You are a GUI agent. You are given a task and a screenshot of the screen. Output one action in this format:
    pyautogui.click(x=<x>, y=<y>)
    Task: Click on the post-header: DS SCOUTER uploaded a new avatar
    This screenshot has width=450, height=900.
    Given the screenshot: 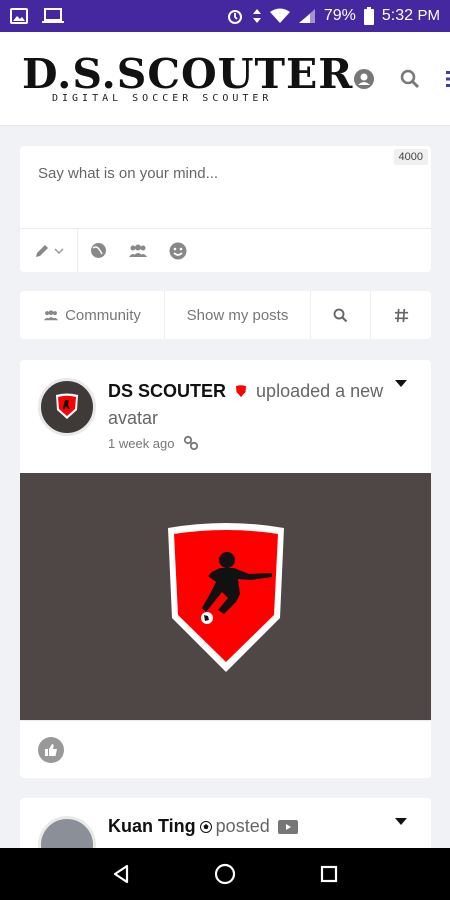 What is the action you would take?
    pyautogui.click(x=248, y=405)
    